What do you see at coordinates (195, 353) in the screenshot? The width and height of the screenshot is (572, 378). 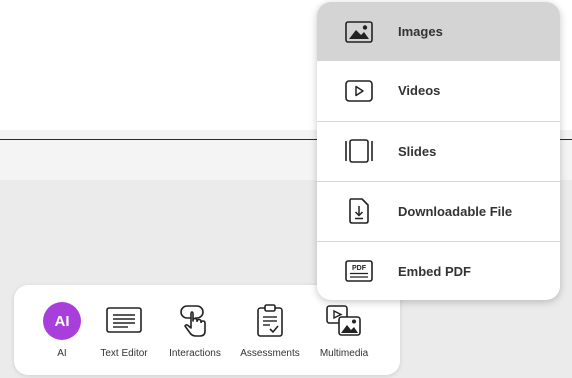 I see `toolbar-item-label: Interactions` at bounding box center [195, 353].